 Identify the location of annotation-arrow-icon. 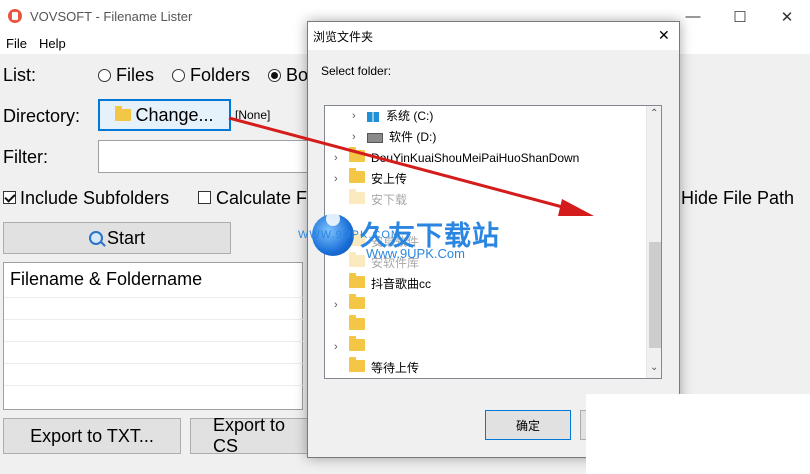
(411, 166).